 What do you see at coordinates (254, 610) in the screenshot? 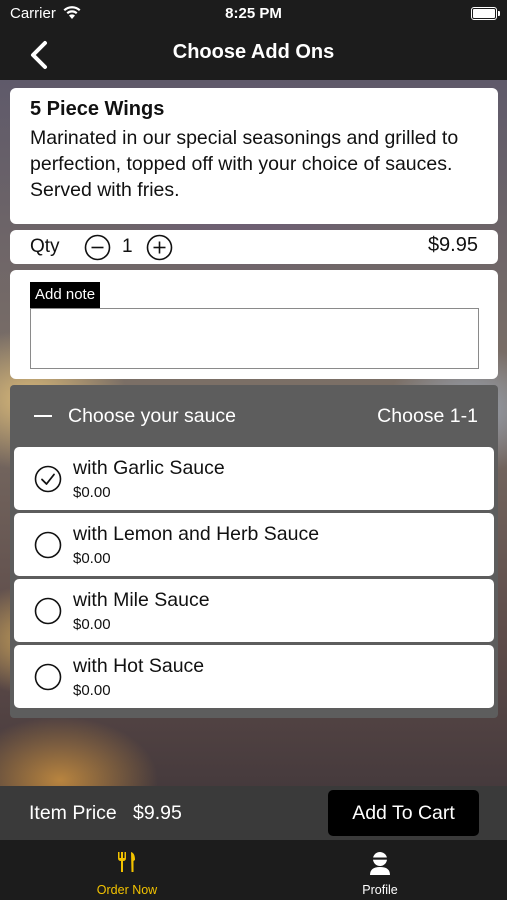
I see `sauce-option-mile: with Mile Sauce $0.00` at bounding box center [254, 610].